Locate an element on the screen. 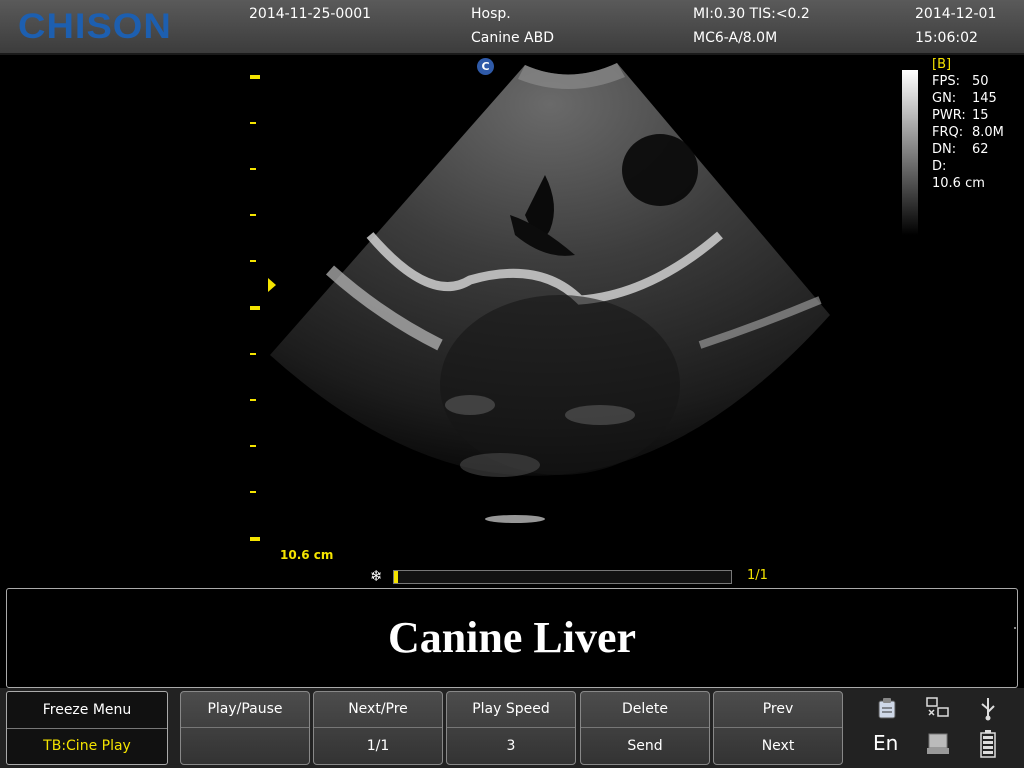 The image size is (1024, 768). patient-id: 2014-11-25-0001 is located at coordinates (310, 14).